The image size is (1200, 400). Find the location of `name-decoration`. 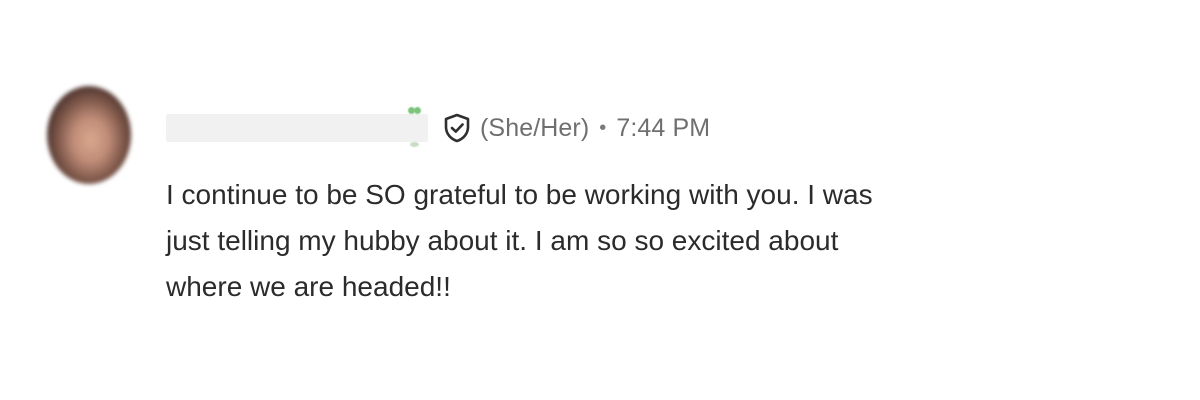

name-decoration is located at coordinates (415, 128).